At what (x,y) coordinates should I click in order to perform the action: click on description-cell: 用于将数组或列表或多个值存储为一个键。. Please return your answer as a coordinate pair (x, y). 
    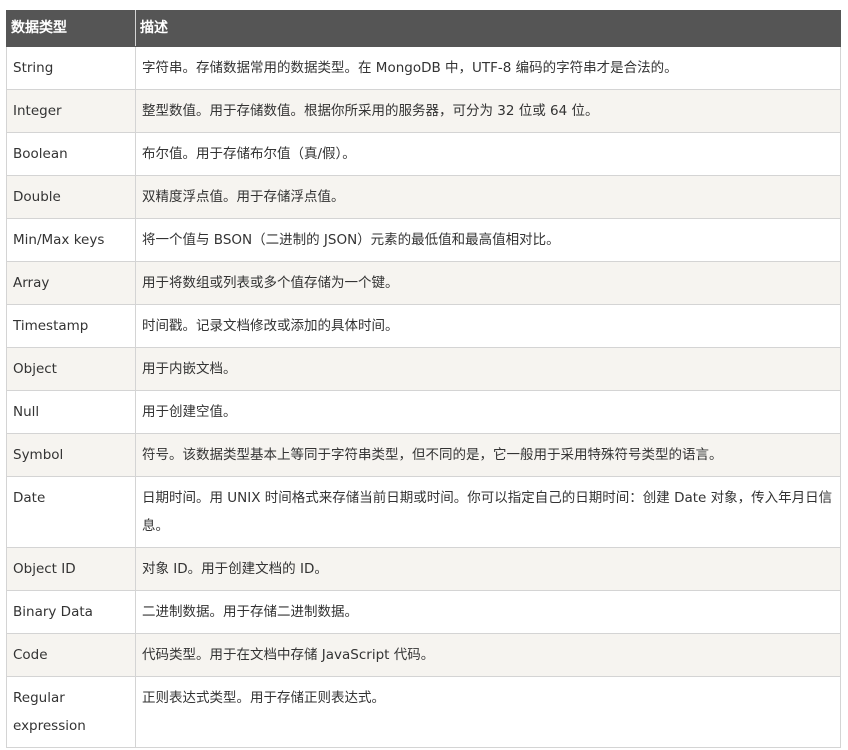
    Looking at the image, I should click on (488, 283).